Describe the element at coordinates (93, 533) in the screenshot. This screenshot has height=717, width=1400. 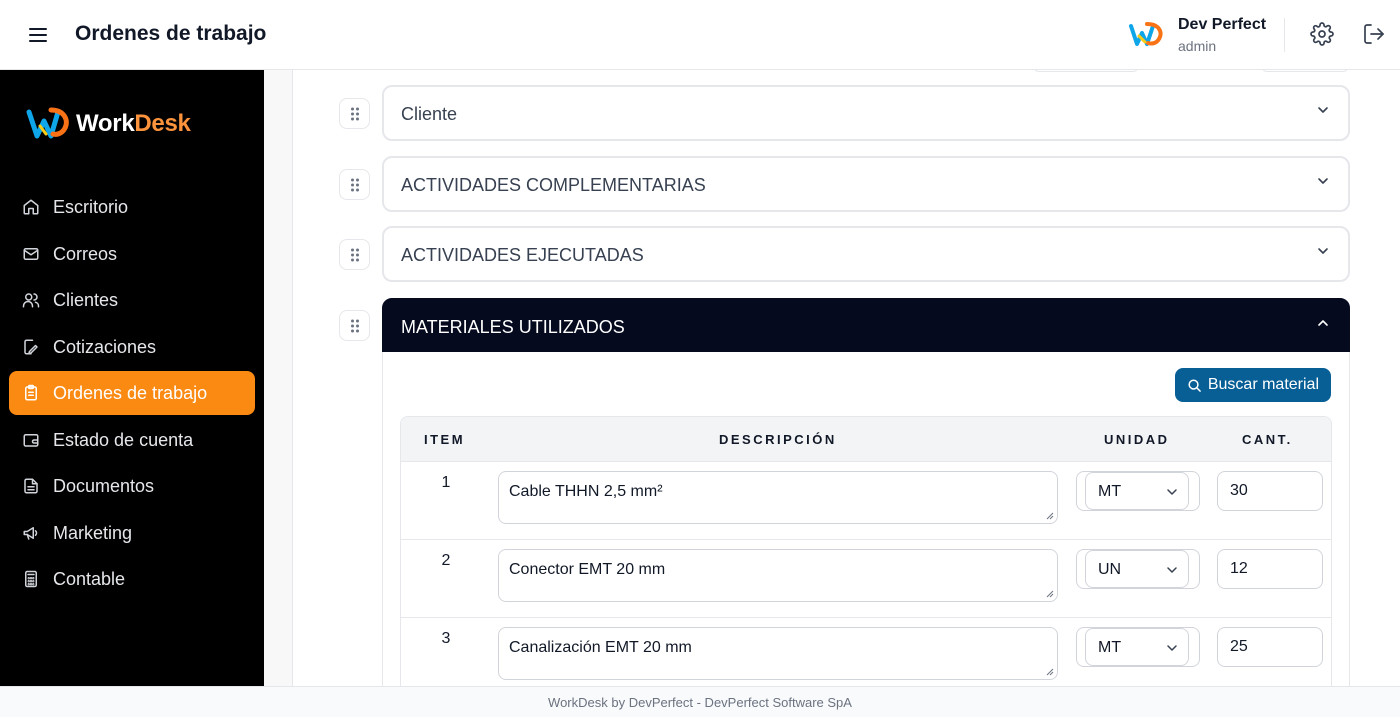
I see `sidebar-item-label: Marketing` at that location.